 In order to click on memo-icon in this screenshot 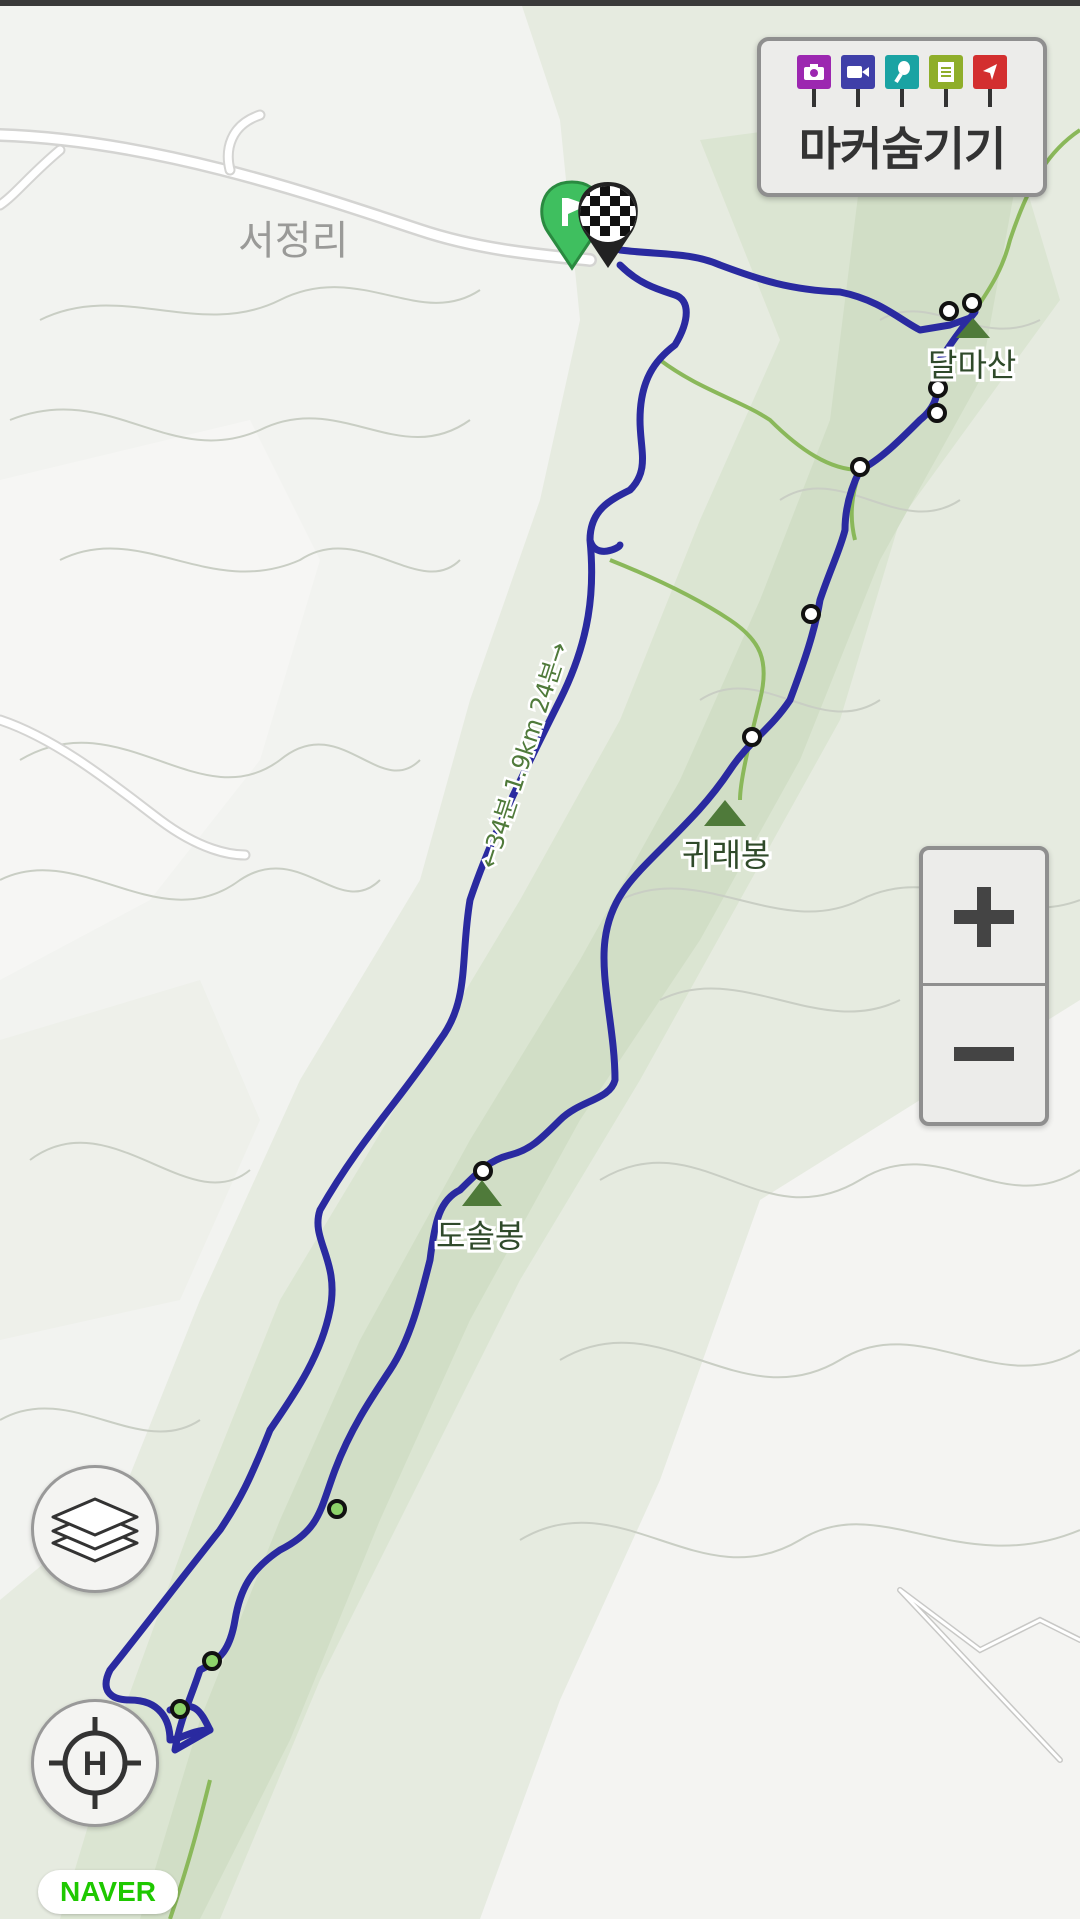, I will do `click(946, 82)`.